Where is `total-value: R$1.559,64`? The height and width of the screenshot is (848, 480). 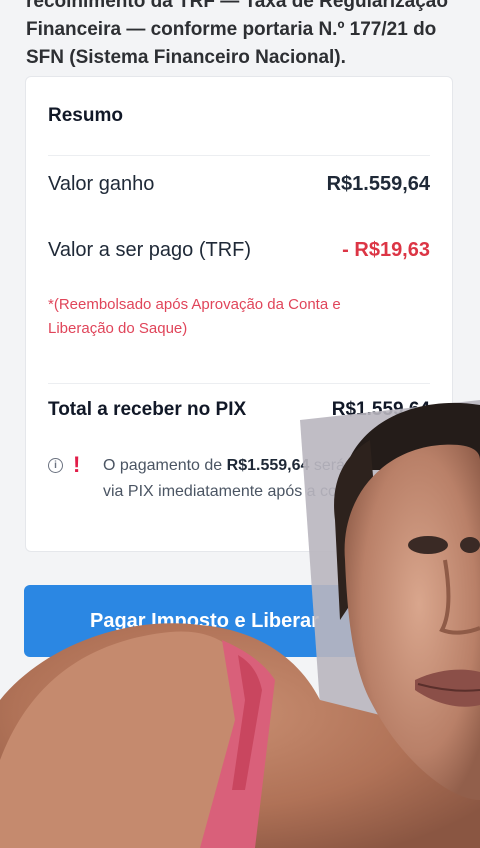
total-value: R$1.559,64 is located at coordinates (380, 409).